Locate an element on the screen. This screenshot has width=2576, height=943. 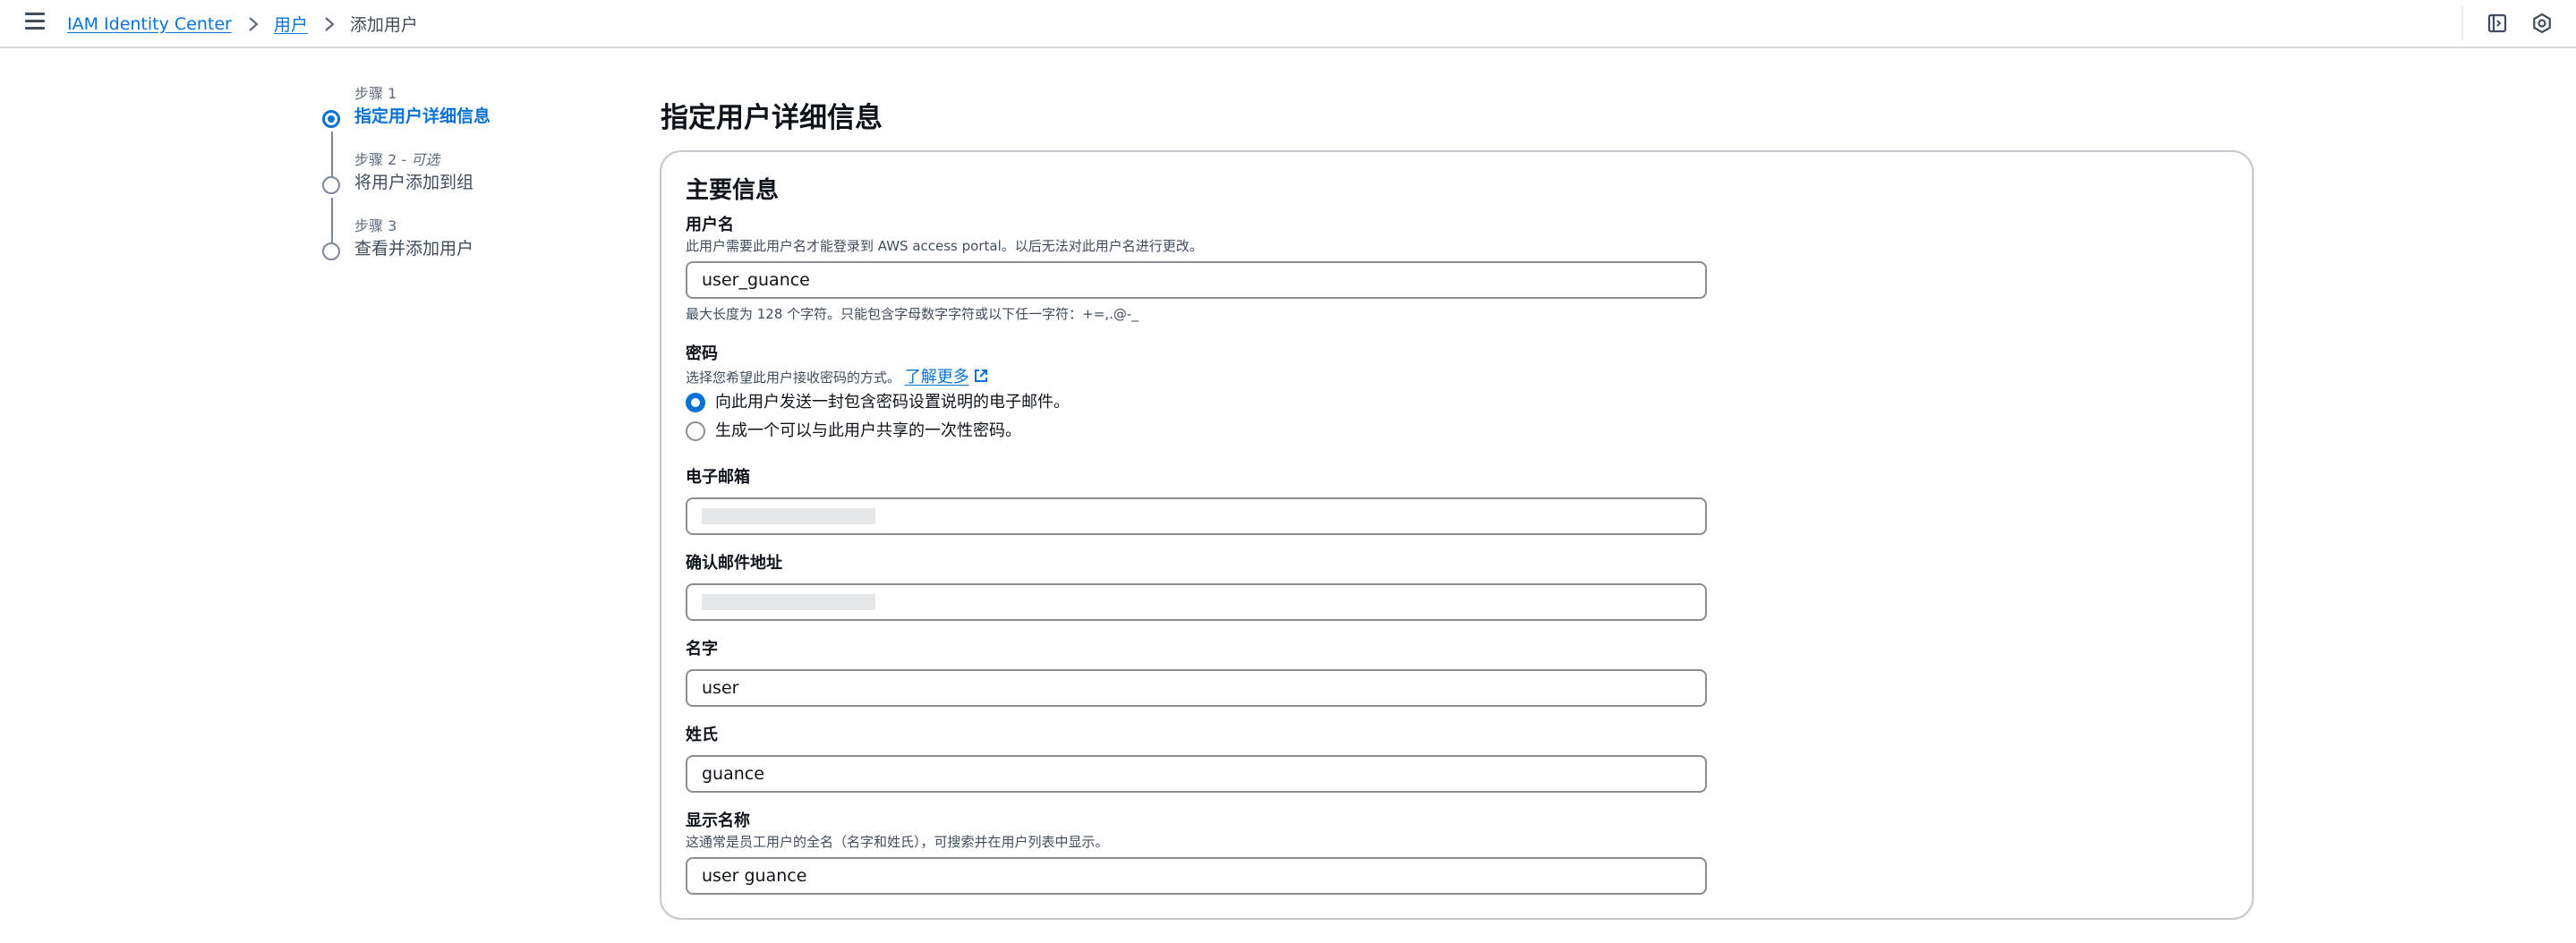
radio-unselected is located at coordinates (695, 431).